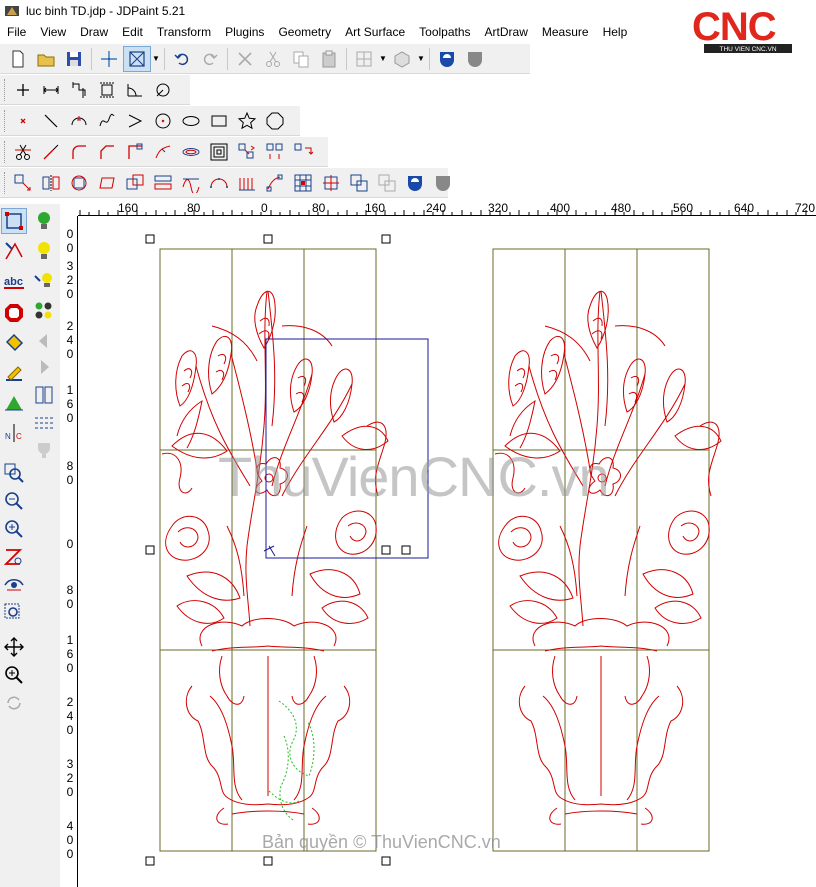 The height and width of the screenshot is (887, 816). I want to click on rotate-button, so click(79, 183).